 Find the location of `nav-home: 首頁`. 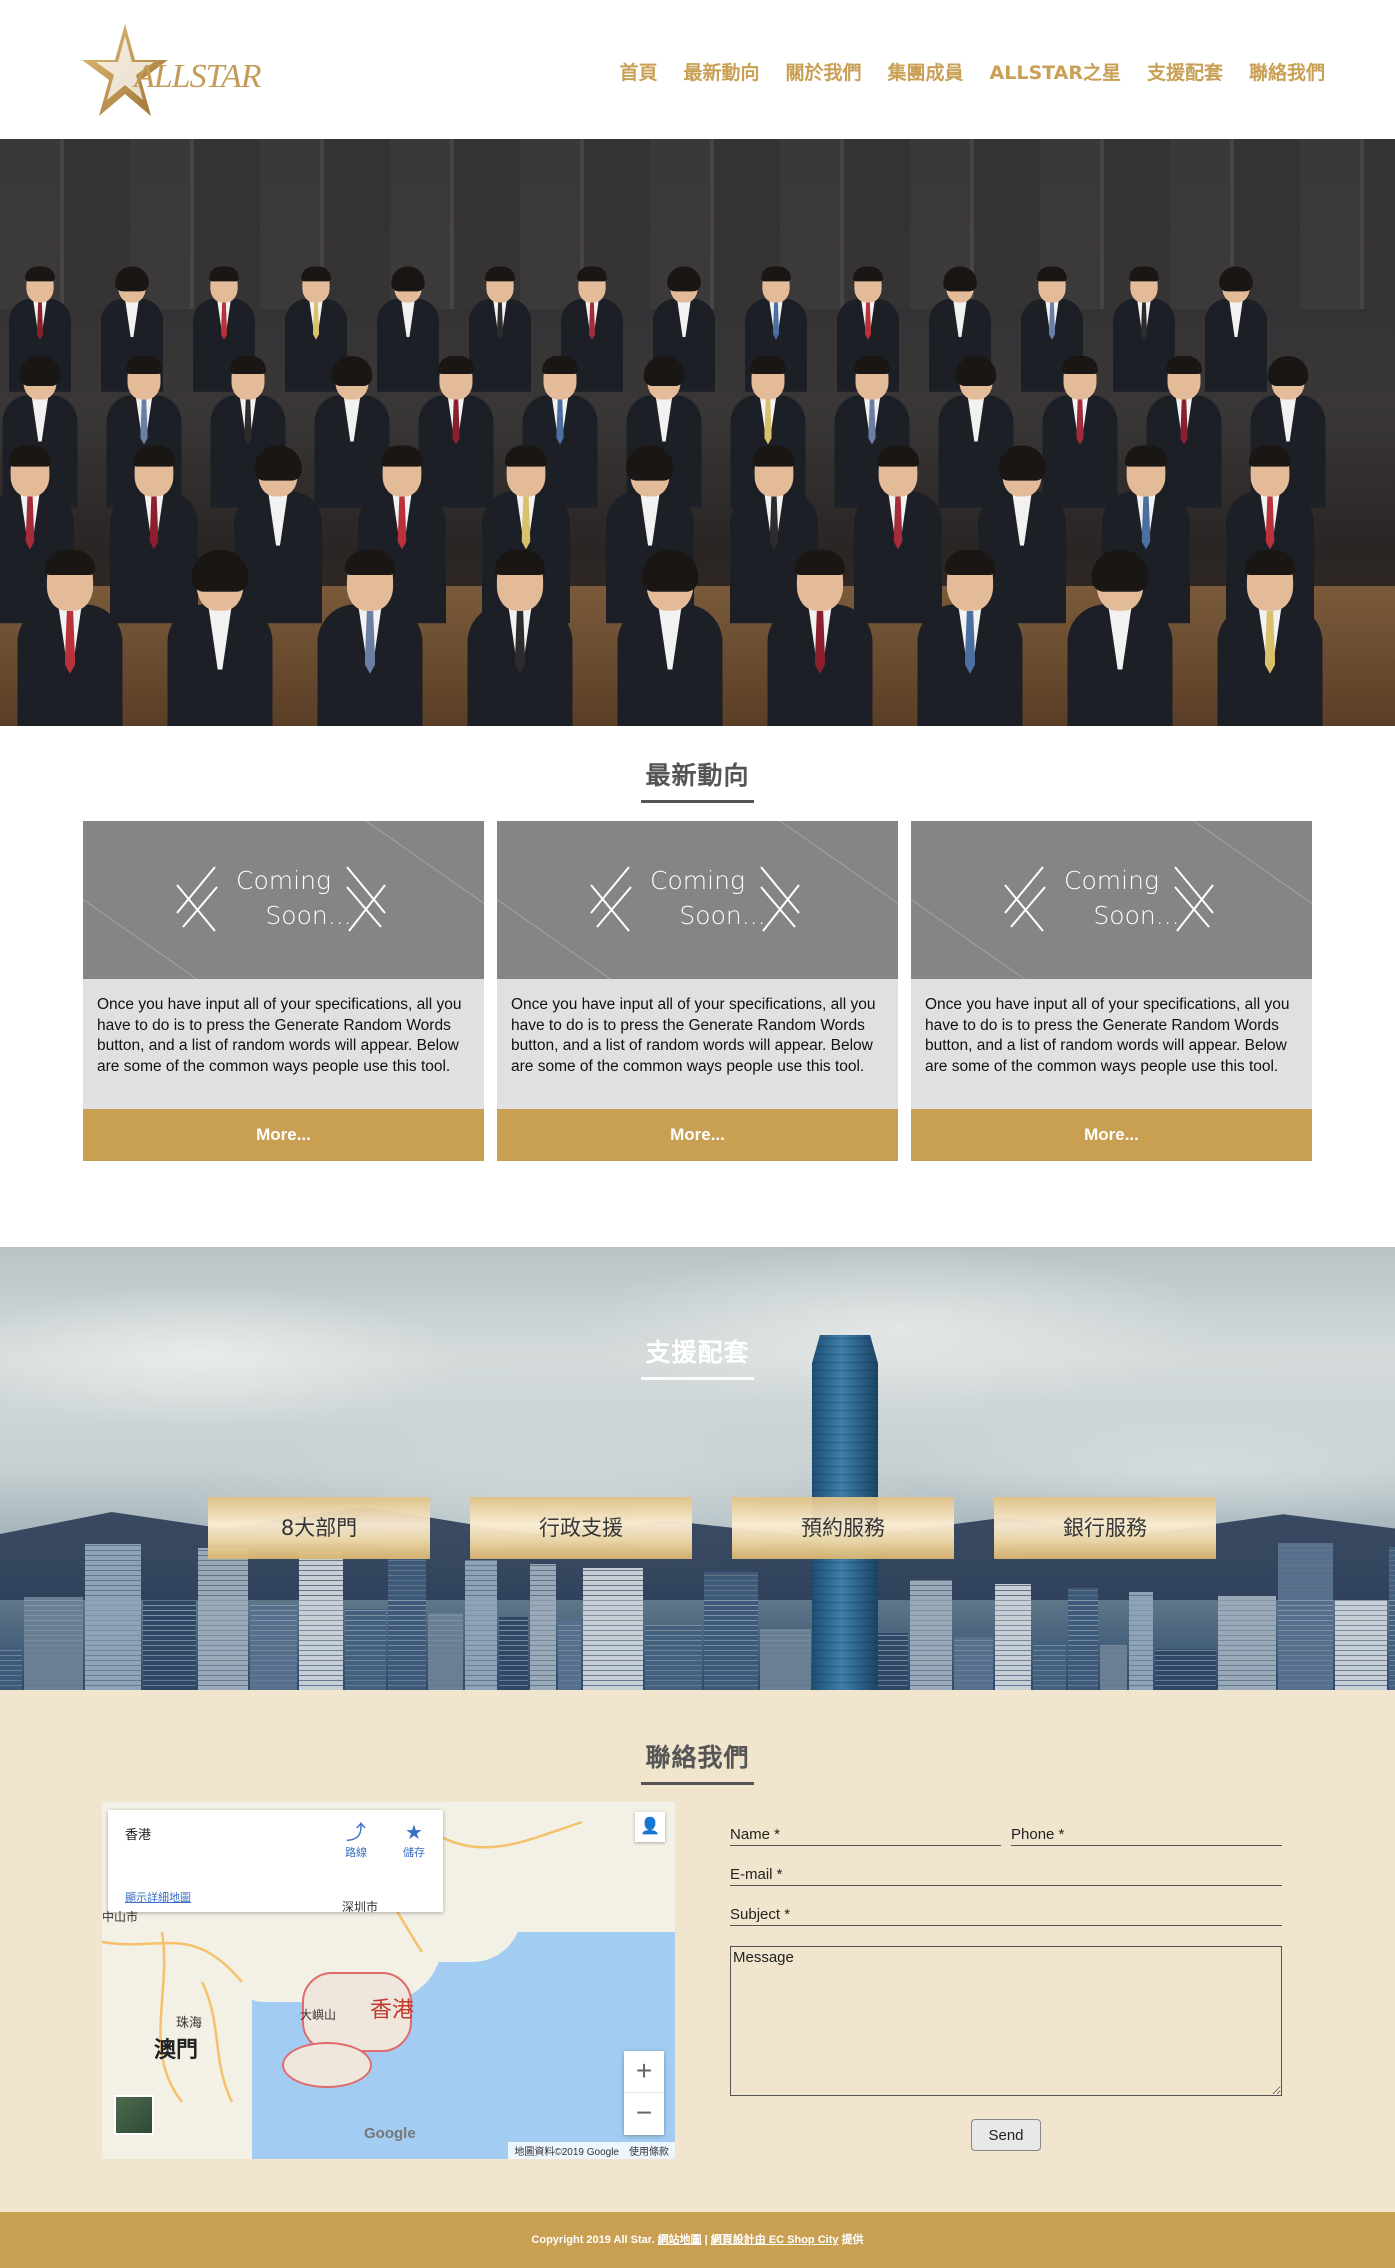

nav-home: 首頁 is located at coordinates (638, 71).